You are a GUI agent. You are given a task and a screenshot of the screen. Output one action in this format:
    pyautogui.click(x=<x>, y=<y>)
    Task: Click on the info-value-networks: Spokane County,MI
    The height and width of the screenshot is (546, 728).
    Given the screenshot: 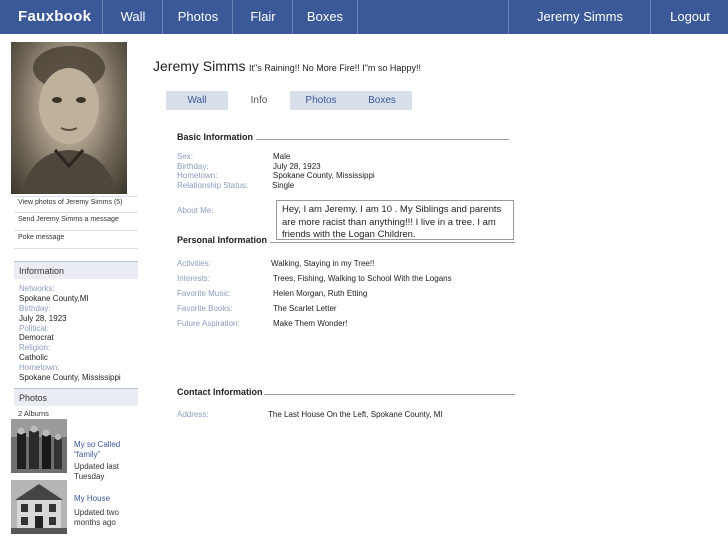 What is the action you would take?
    pyautogui.click(x=54, y=298)
    